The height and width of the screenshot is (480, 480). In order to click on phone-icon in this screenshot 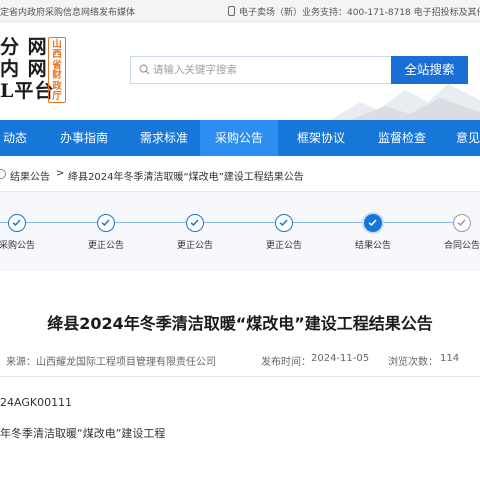, I will do `click(231, 11)`.